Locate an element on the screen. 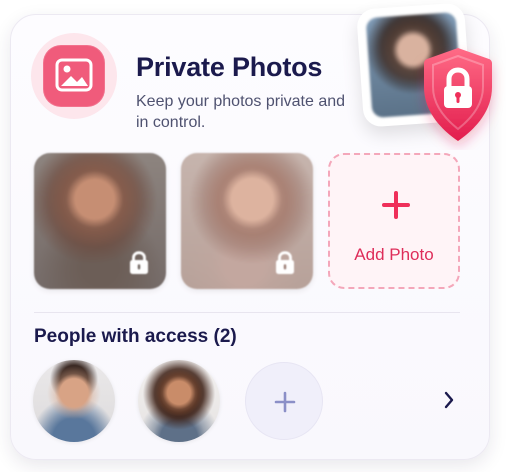 This screenshot has height=472, width=508. header-image-icon-wrap is located at coordinates (74, 76).